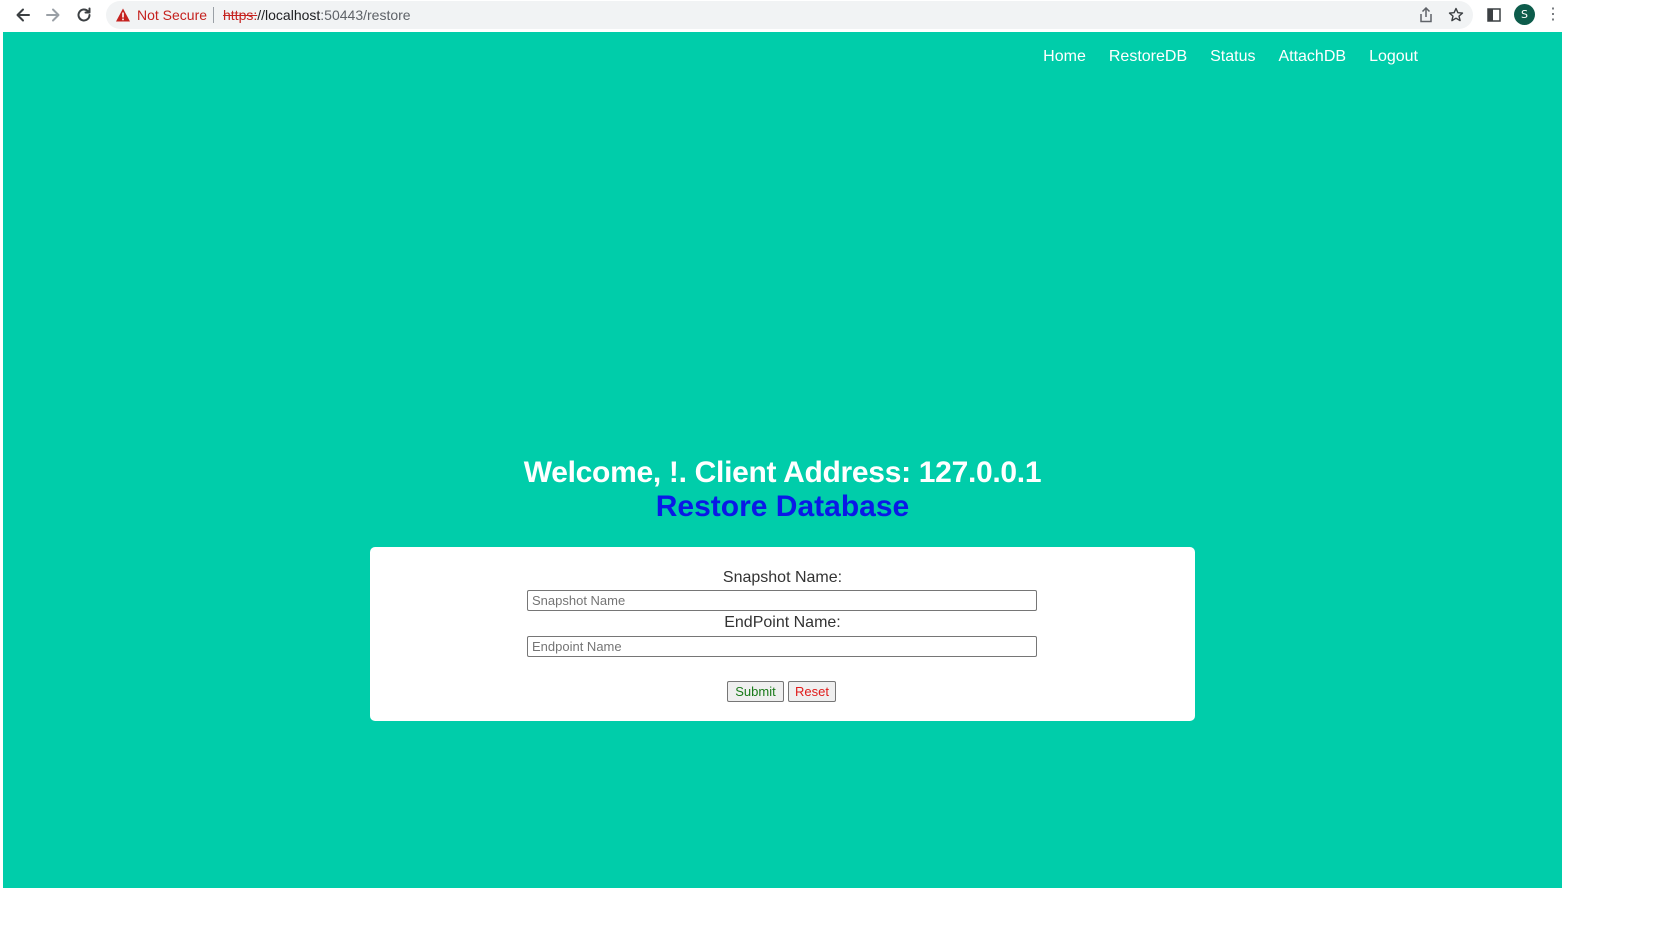  Describe the element at coordinates (755, 691) in the screenshot. I see `submit-button: Submit` at that location.